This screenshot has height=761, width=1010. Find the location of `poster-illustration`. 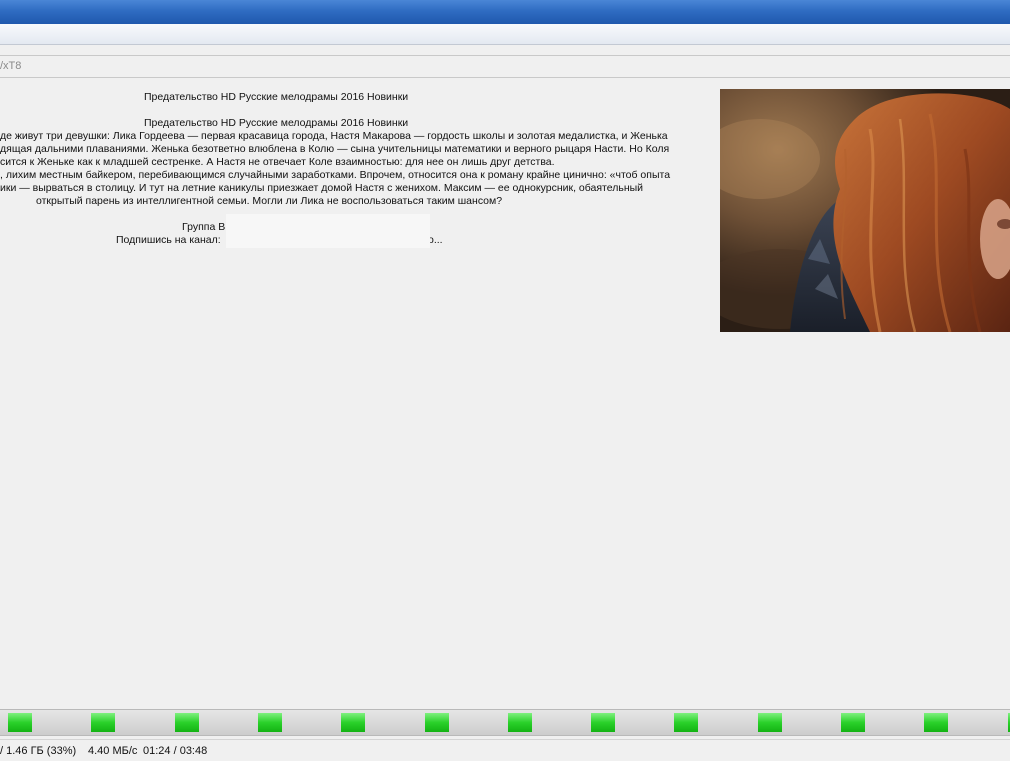

poster-illustration is located at coordinates (865, 210).